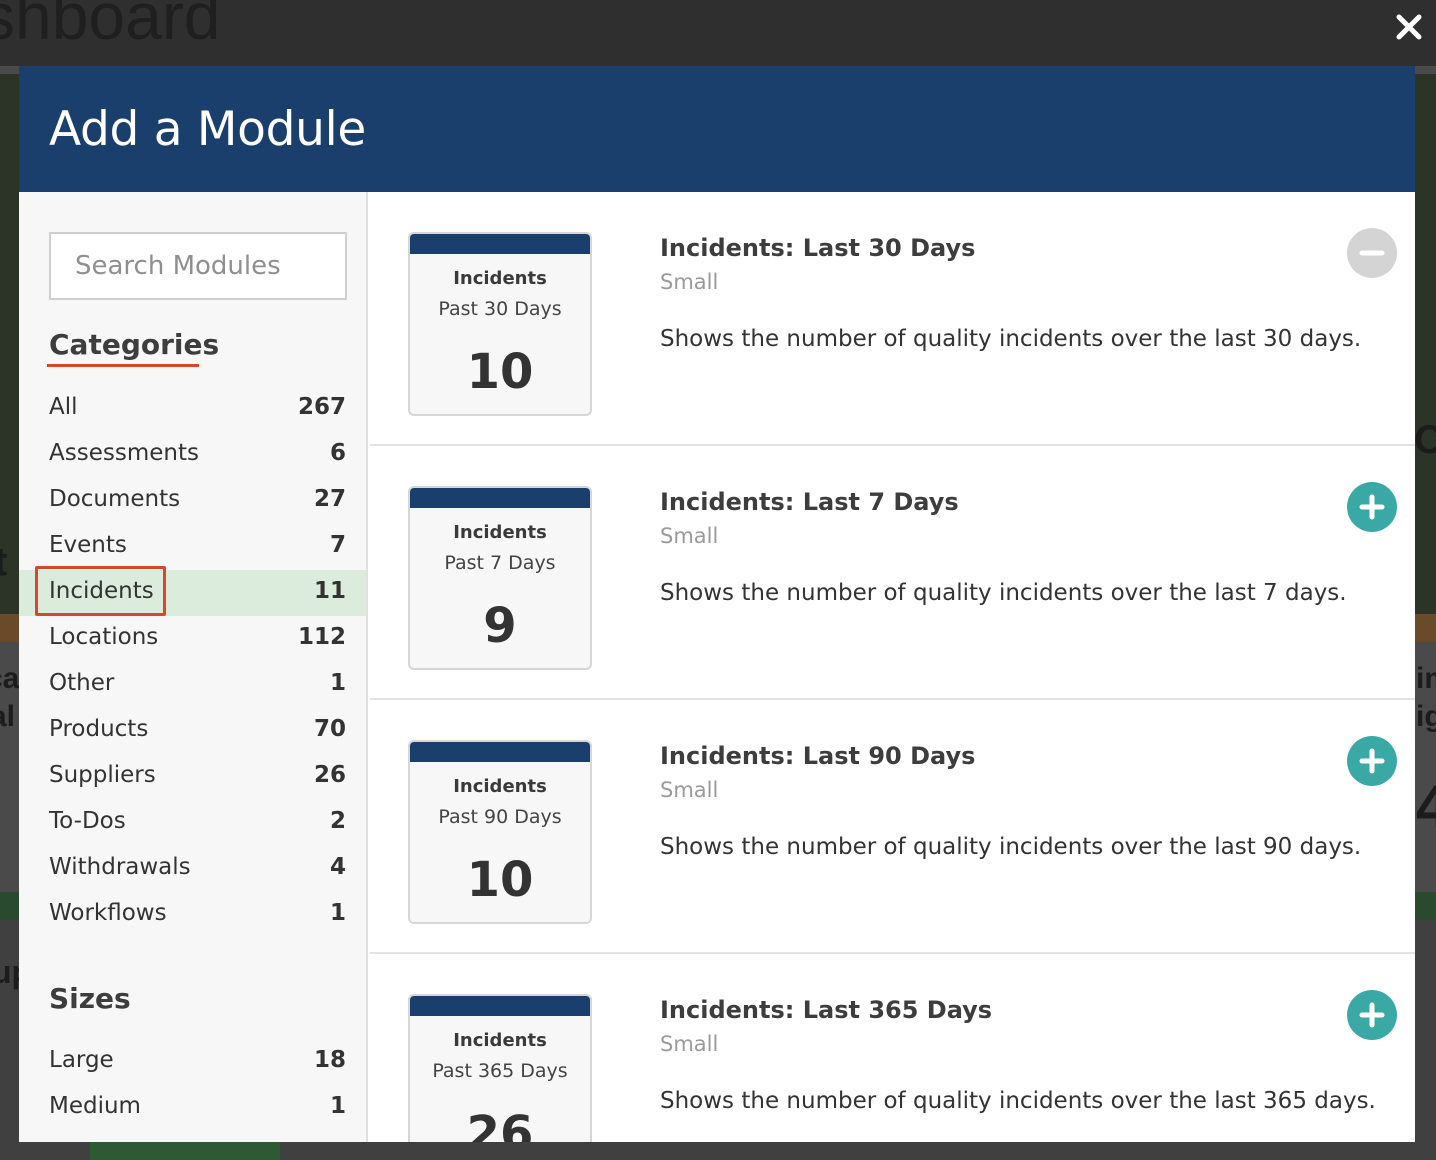  What do you see at coordinates (1426, 806) in the screenshot?
I see `background-text-fragment: 4` at bounding box center [1426, 806].